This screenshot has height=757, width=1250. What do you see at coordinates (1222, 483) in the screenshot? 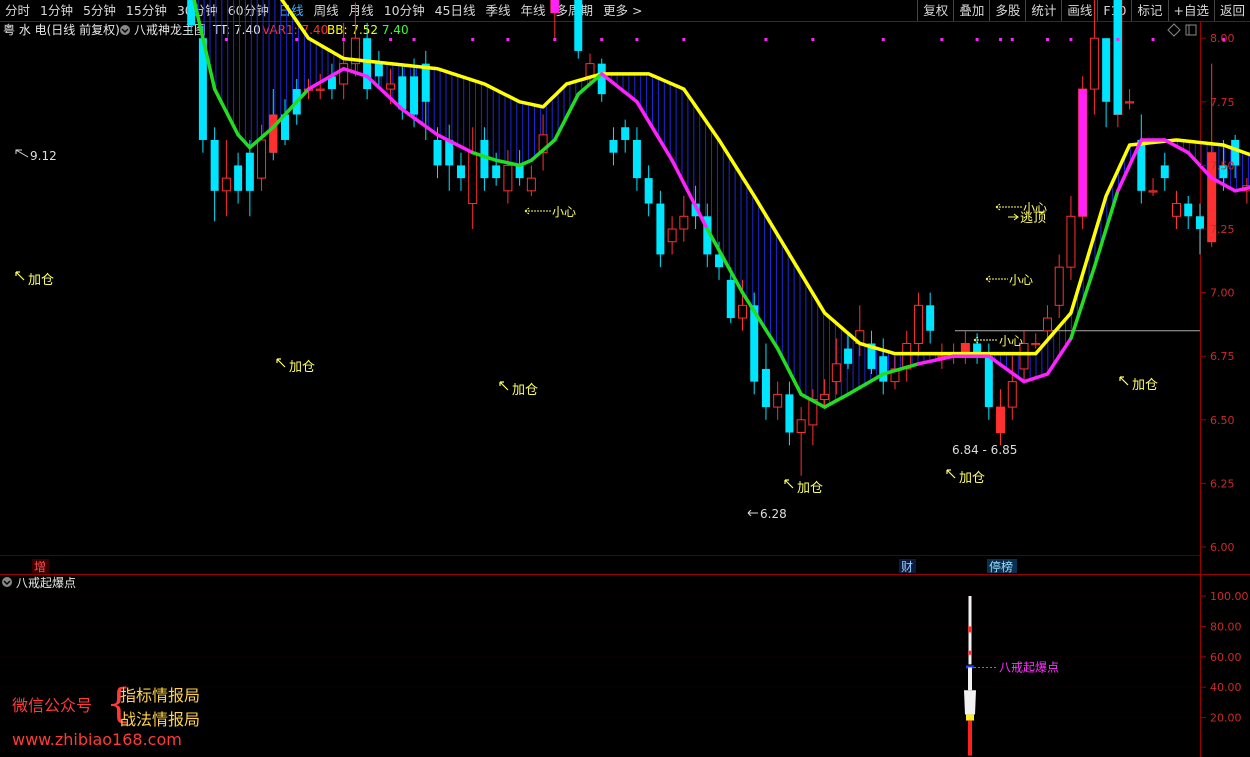
I see `y-tick-label: 6.25` at bounding box center [1222, 483].